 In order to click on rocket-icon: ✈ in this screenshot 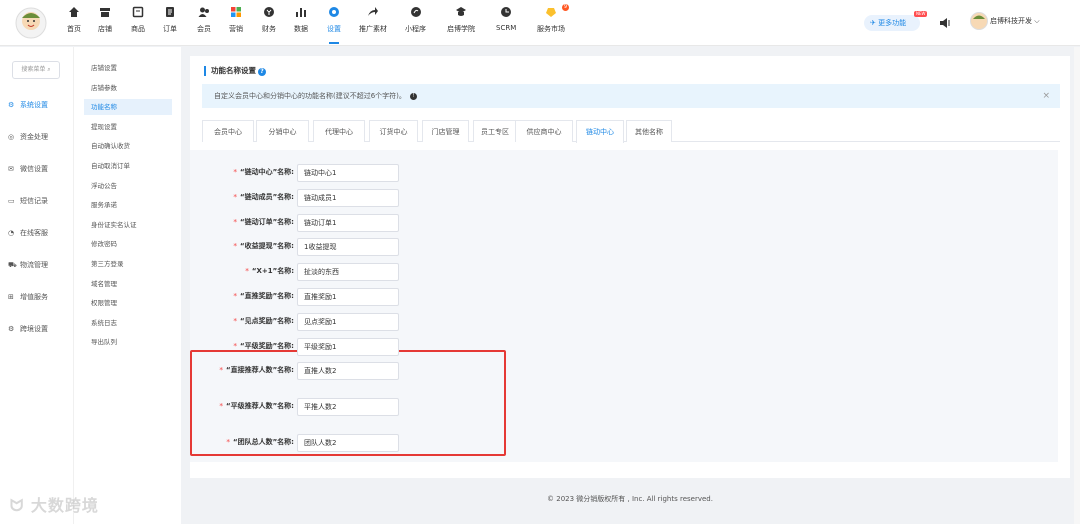, I will do `click(874, 23)`.